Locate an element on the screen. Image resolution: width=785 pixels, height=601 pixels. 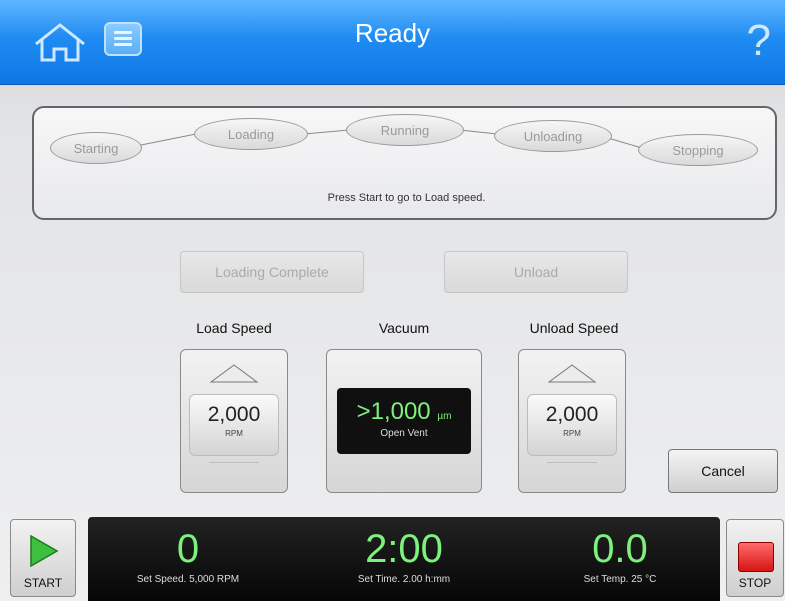
cancel-button: Cancel is located at coordinates (723, 471).